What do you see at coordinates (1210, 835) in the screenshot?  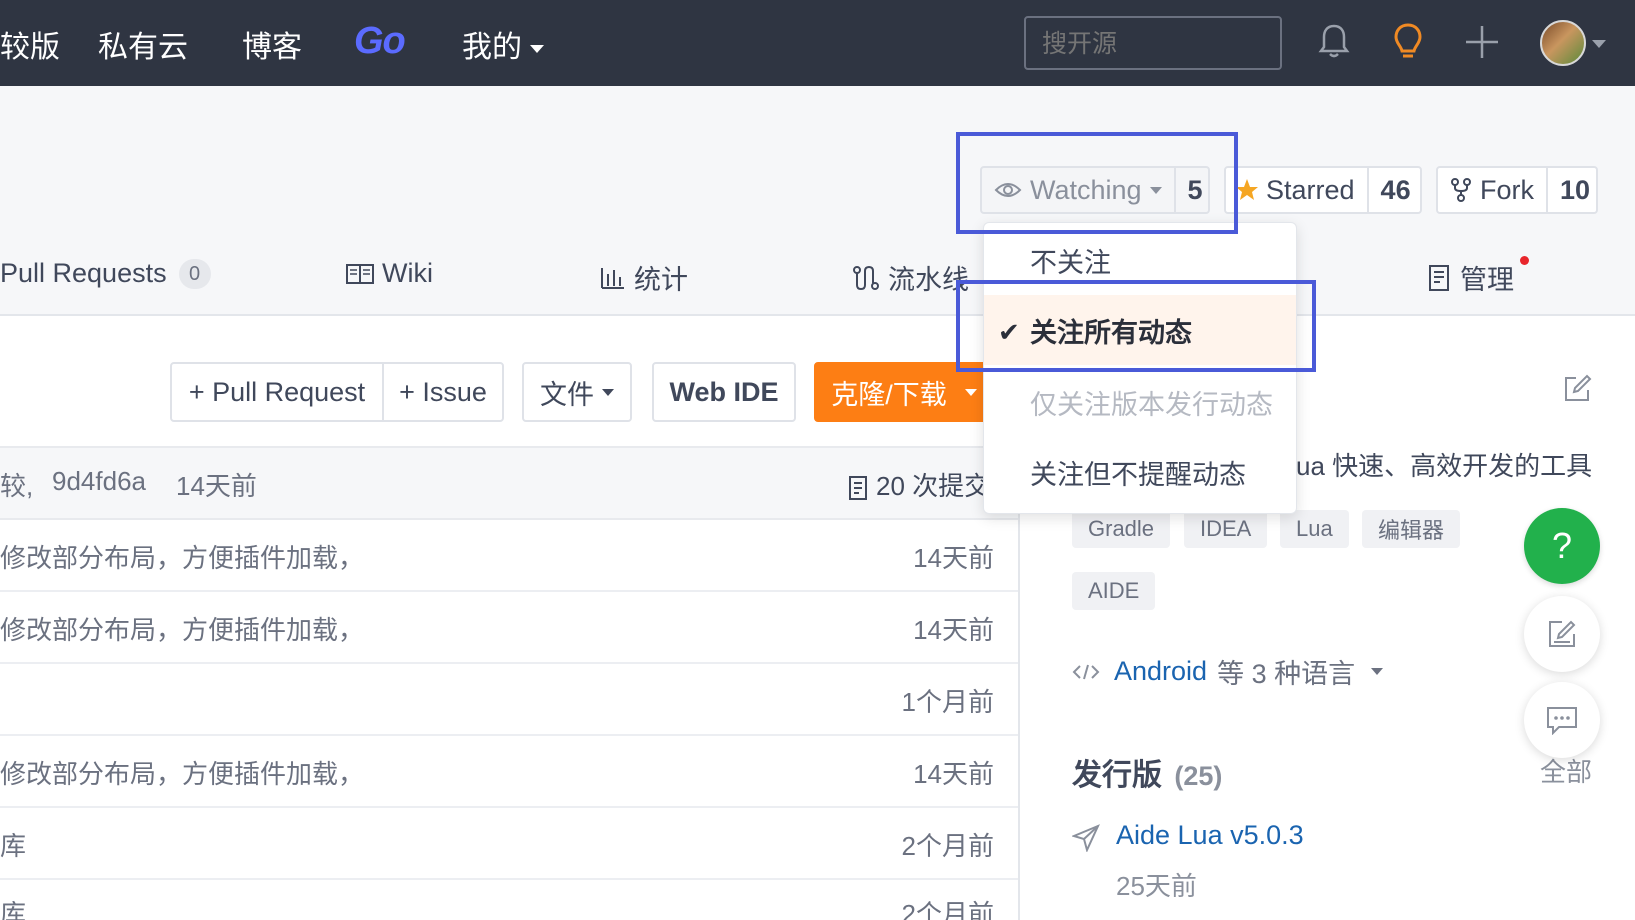 I see `latest-release-link: Aide Lua v5.0.3` at bounding box center [1210, 835].